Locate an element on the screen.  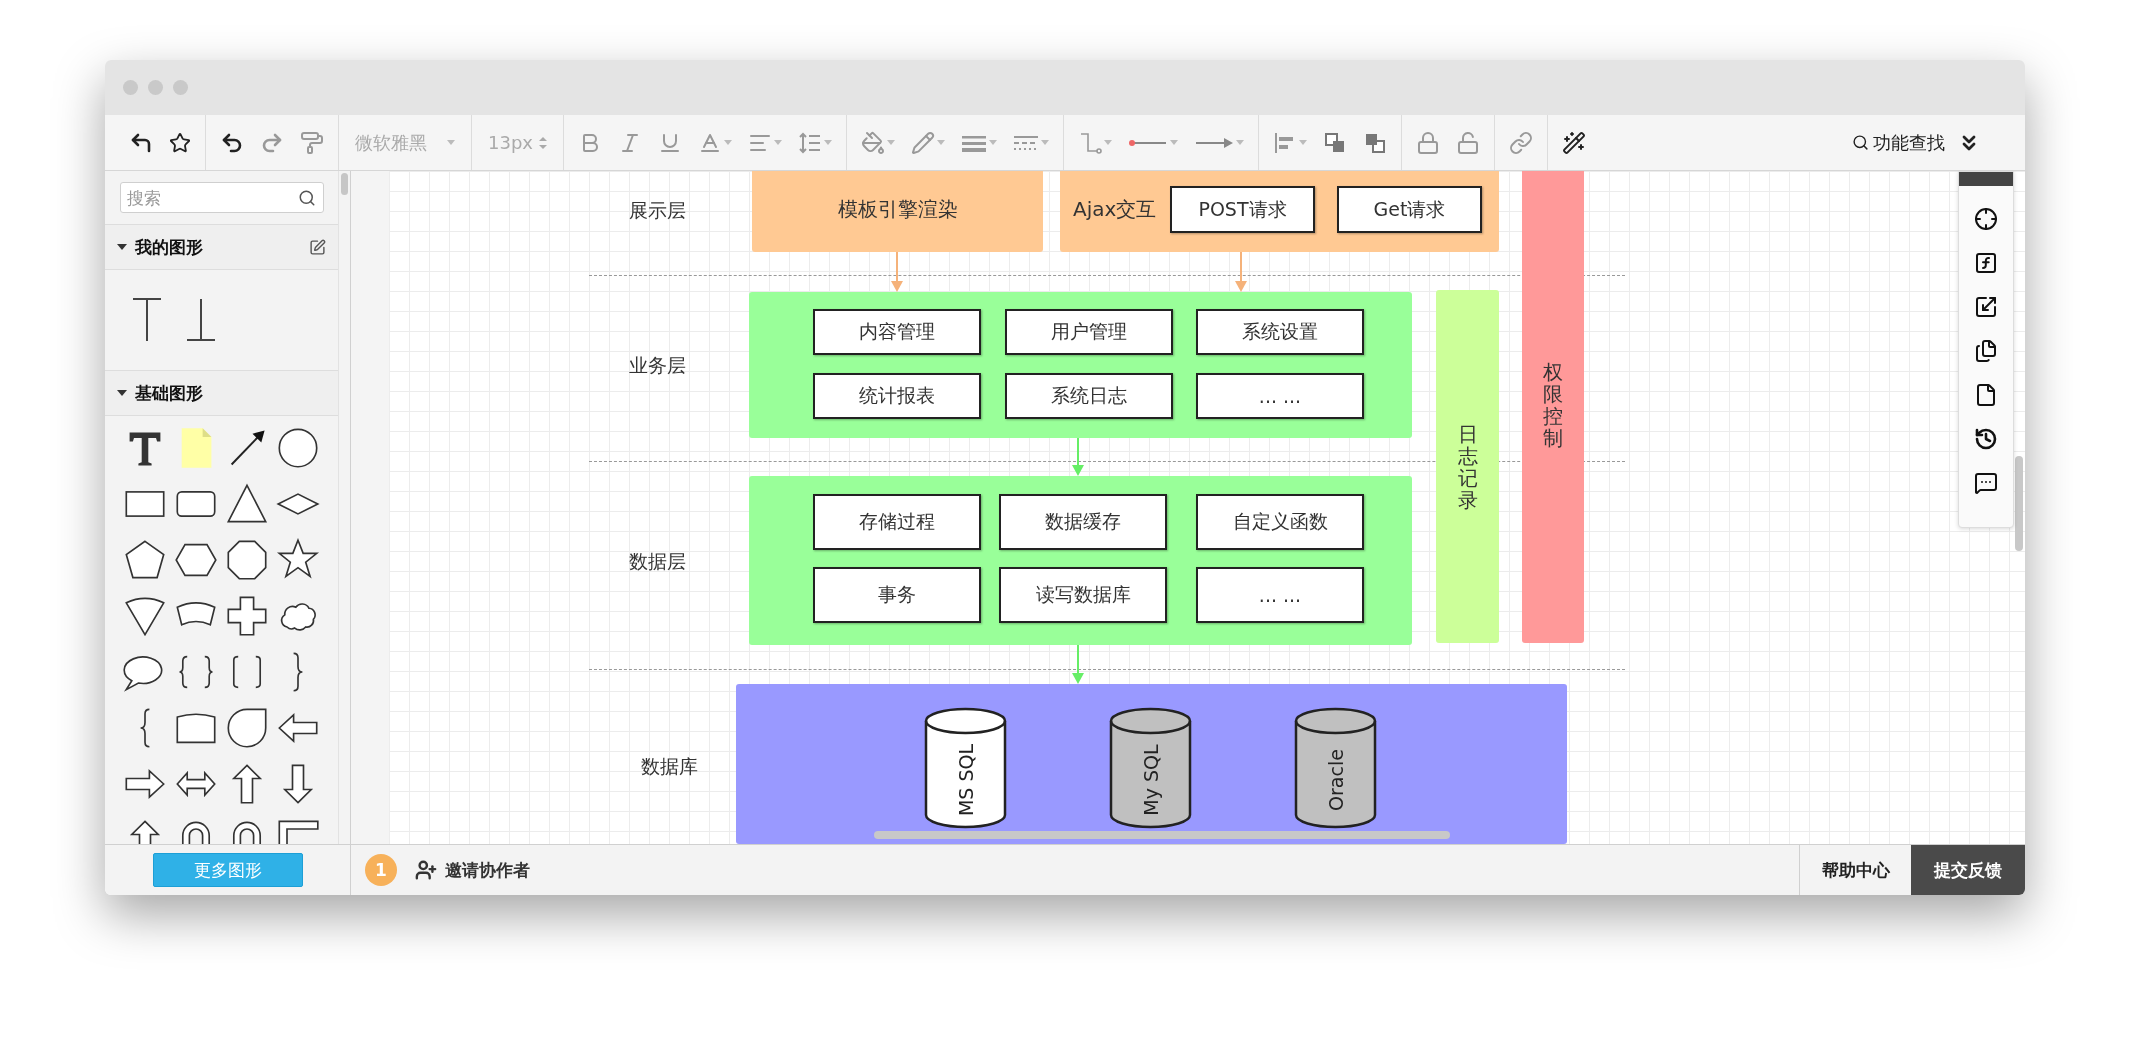
layer-label: 数据层 is located at coordinates (657, 561).